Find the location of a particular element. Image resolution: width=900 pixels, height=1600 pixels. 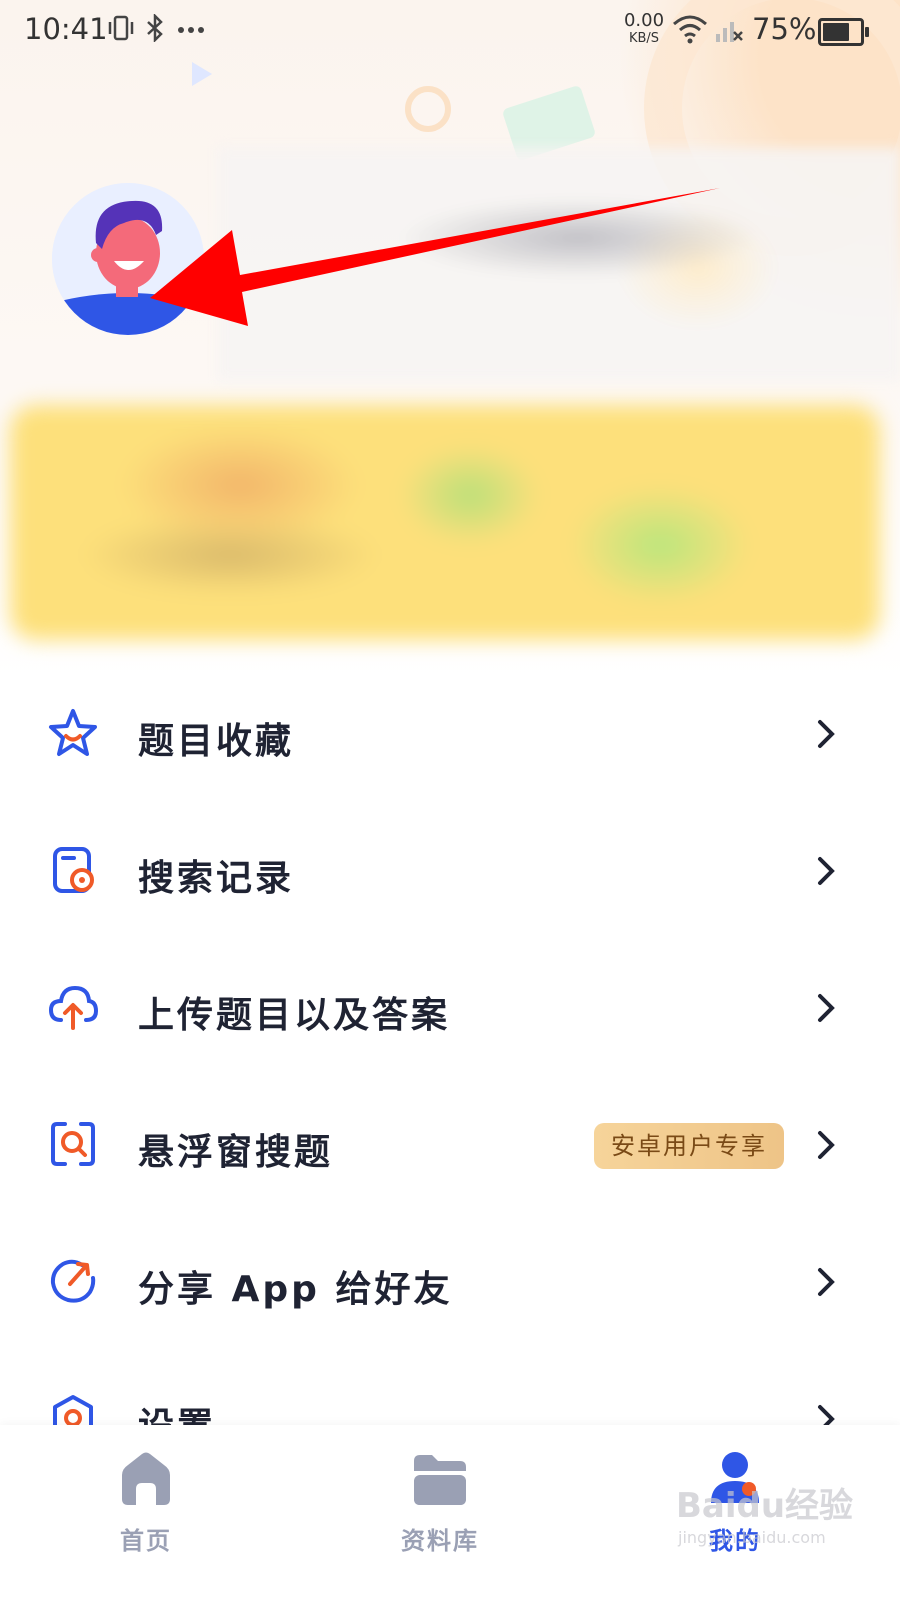

network-speed: 0.00 KB/S is located at coordinates (644, 30).